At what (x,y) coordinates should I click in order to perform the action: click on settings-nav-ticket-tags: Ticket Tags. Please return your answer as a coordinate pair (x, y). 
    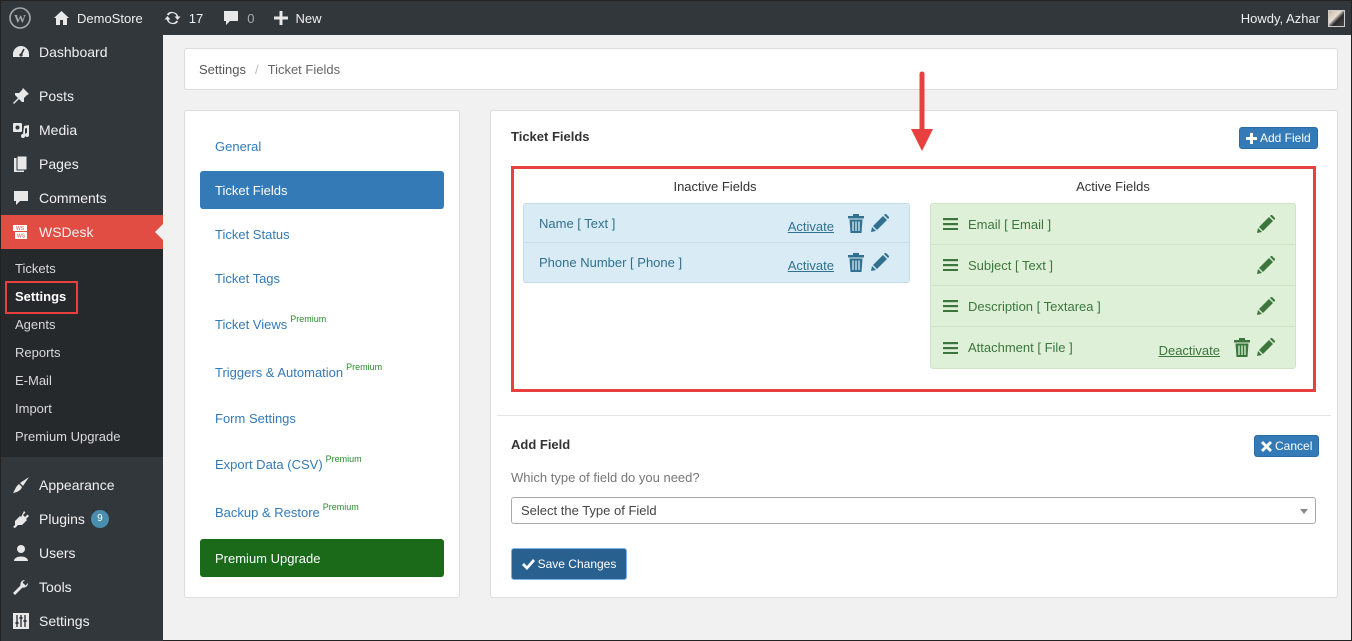
    Looking at the image, I should click on (322, 278).